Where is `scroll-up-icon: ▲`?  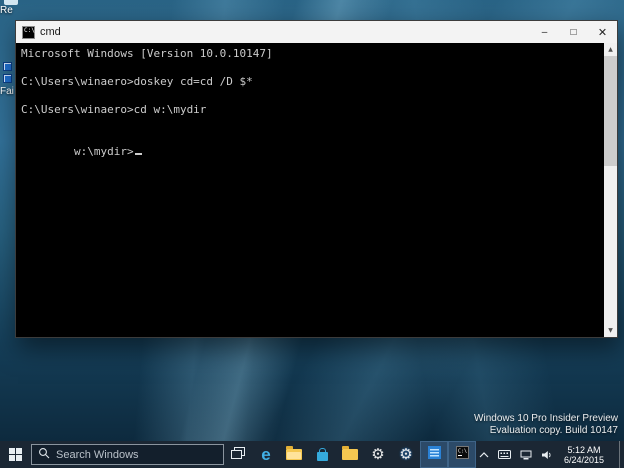
scroll-up-icon: ▲ is located at coordinates (610, 49).